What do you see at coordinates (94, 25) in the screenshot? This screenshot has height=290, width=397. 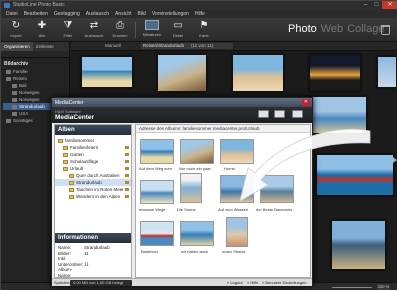 I see `share-icon: ⇄` at bounding box center [94, 25].